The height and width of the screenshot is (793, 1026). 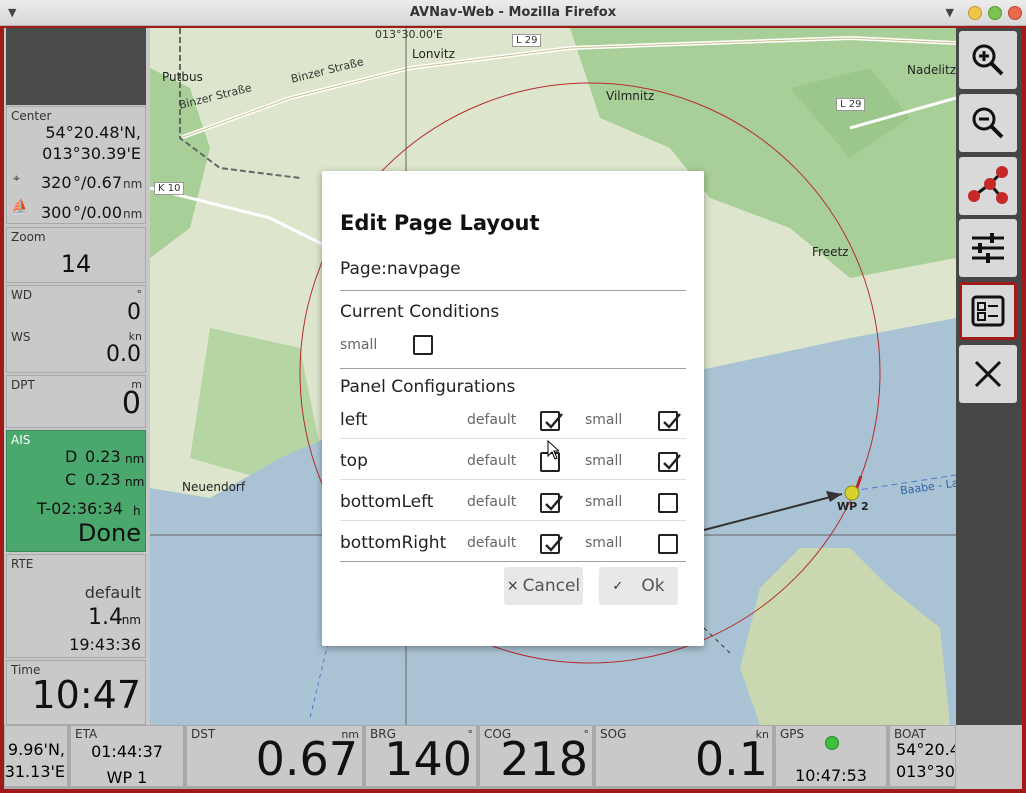 I want to click on right-toolbar, so click(x=989, y=376).